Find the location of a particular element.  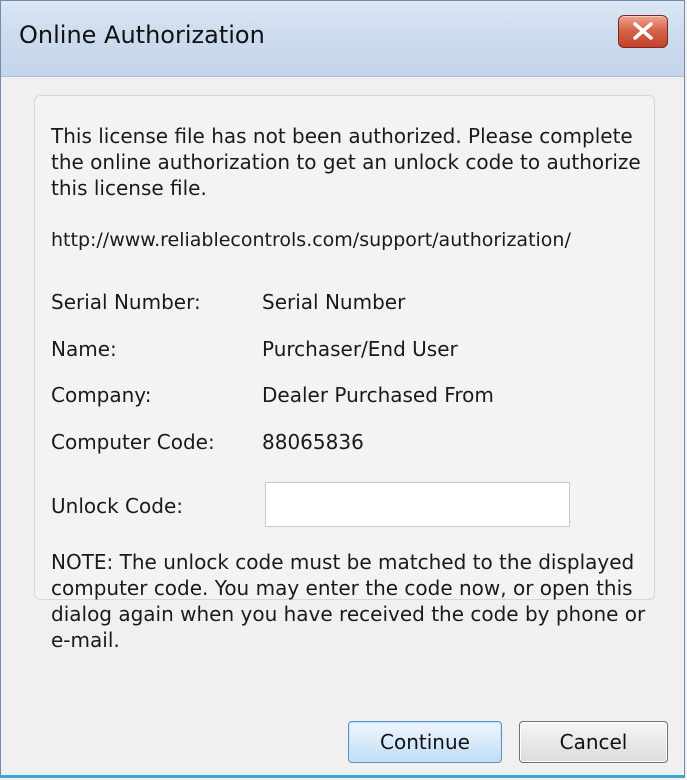

dialog-title: Online Authorization is located at coordinates (142, 35).